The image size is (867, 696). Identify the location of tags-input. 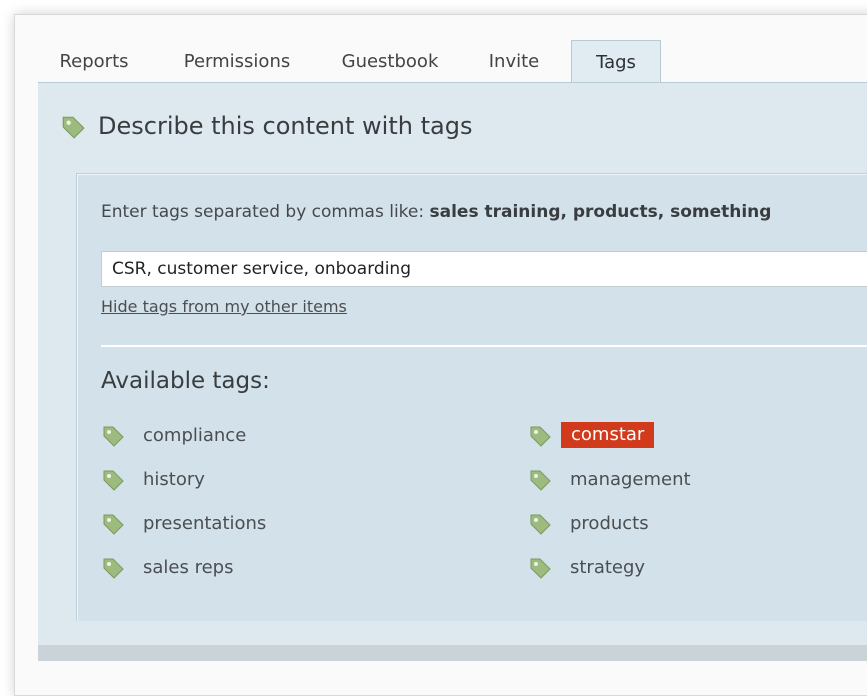
(484, 269).